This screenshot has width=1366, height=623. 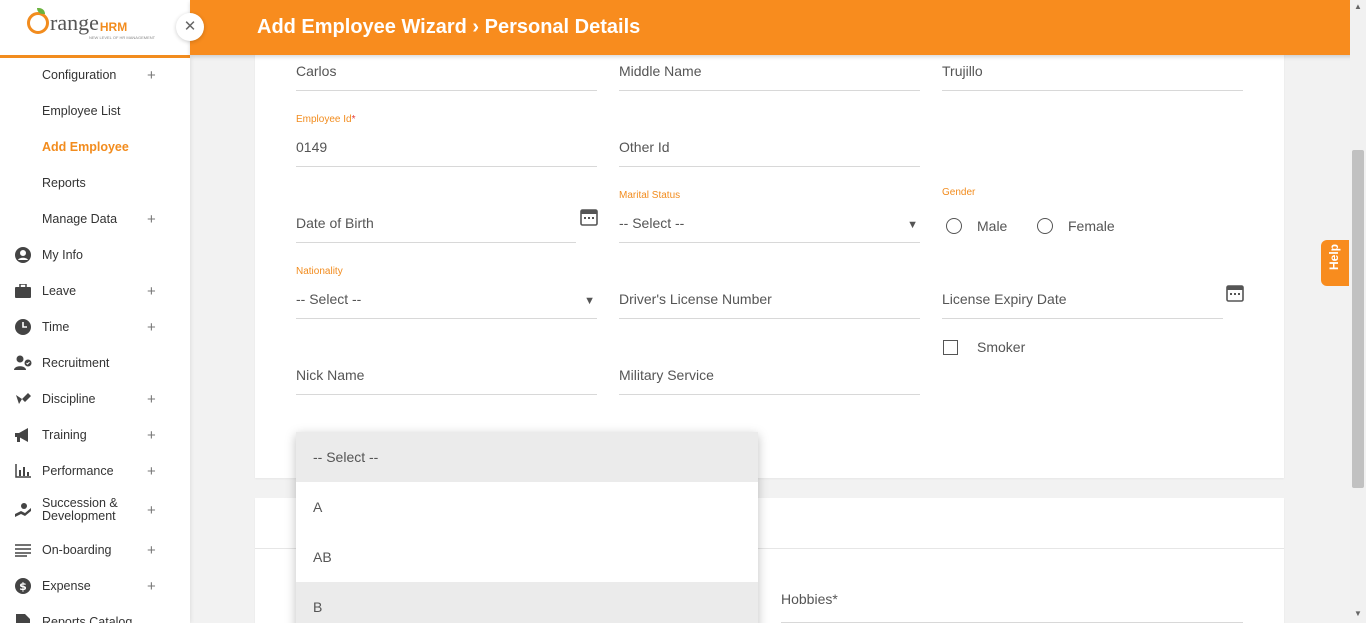 What do you see at coordinates (1082, 301) in the screenshot?
I see `license-expiry-field: License Expiry Date` at bounding box center [1082, 301].